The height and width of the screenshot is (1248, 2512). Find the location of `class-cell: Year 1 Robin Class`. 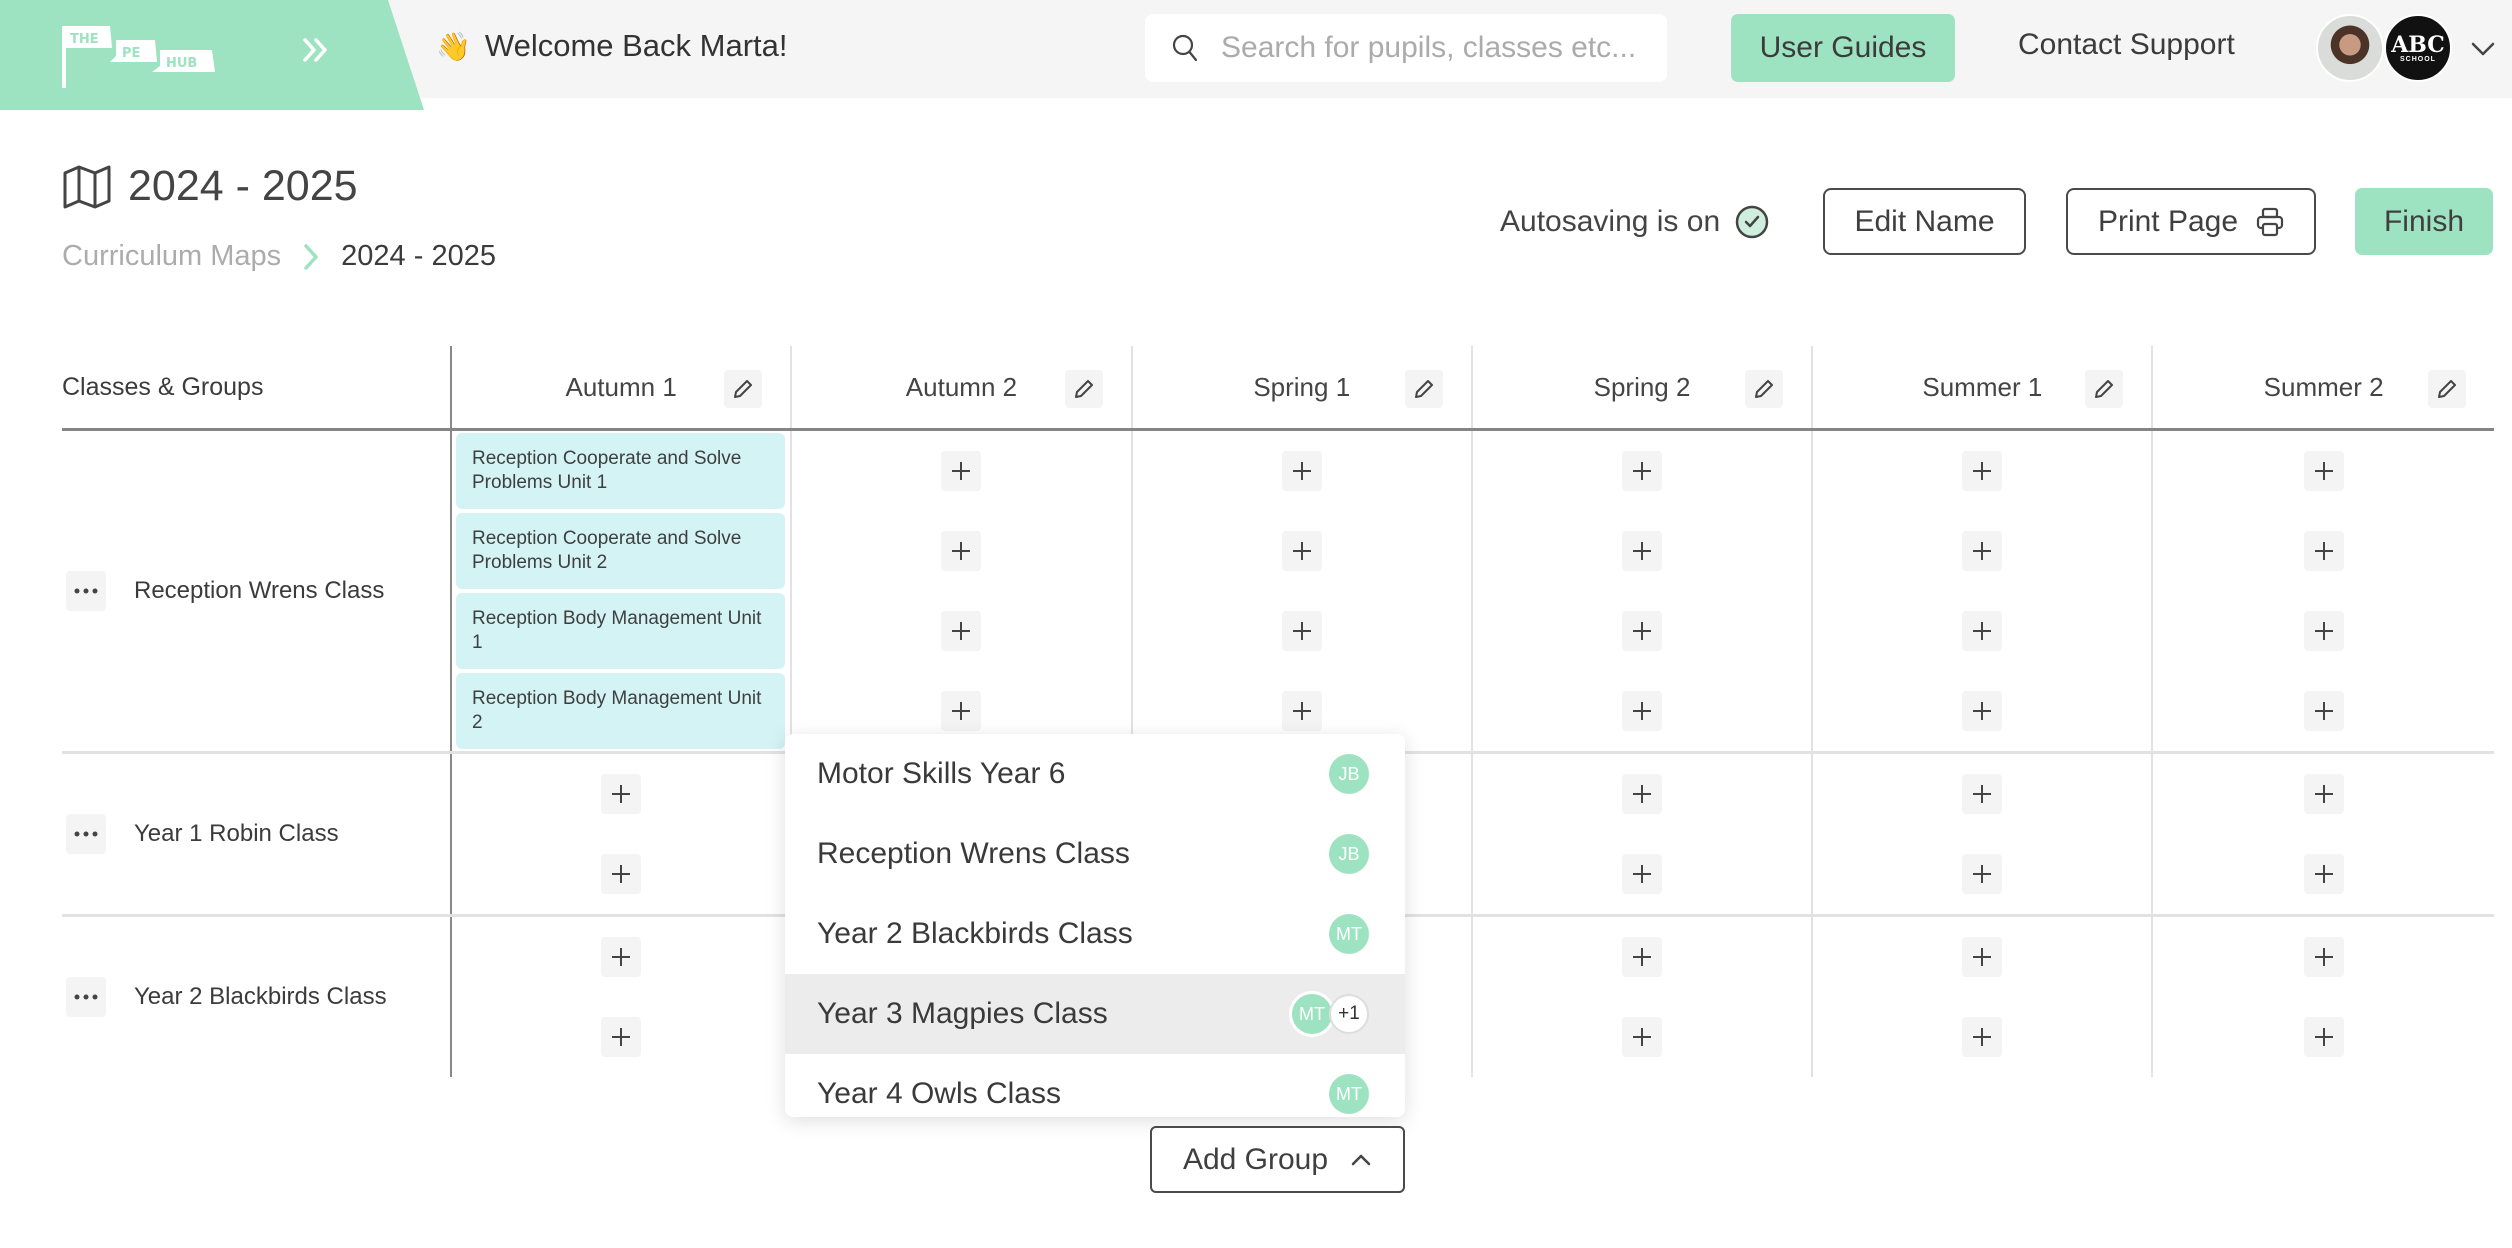

class-cell: Year 1 Robin Class is located at coordinates (257, 834).